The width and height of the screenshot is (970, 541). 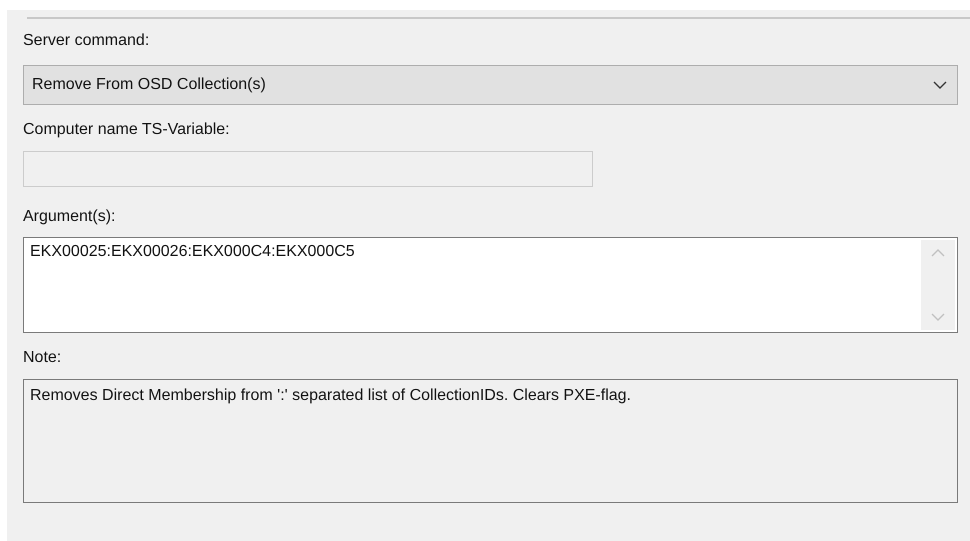 I want to click on field-label: Computer name TS-Variable:, so click(x=126, y=130).